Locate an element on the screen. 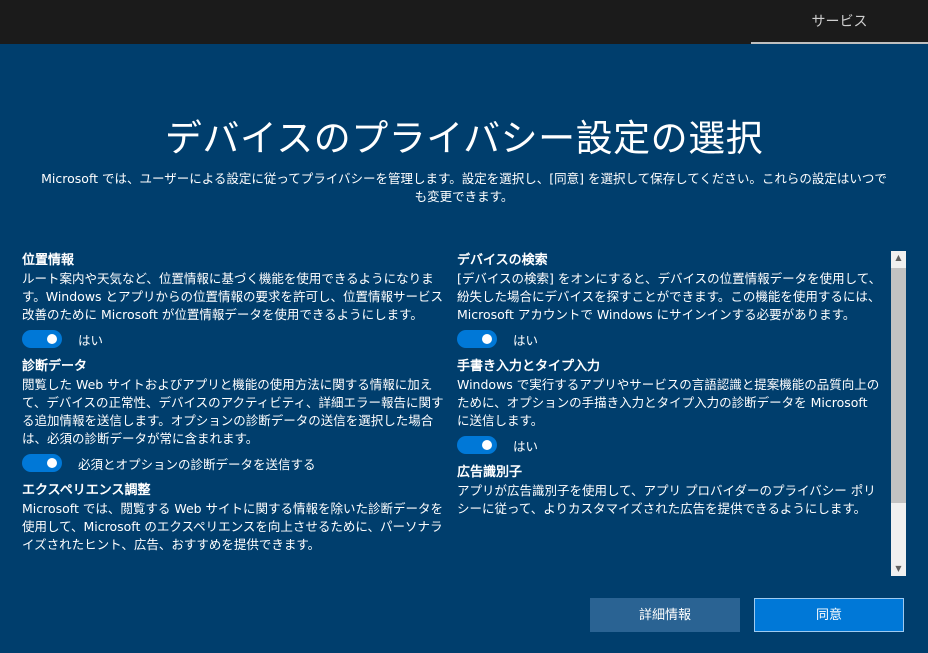 Image resolution: width=928 pixels, height=653 pixels. tab-services-label: サービス is located at coordinates (839, 22).